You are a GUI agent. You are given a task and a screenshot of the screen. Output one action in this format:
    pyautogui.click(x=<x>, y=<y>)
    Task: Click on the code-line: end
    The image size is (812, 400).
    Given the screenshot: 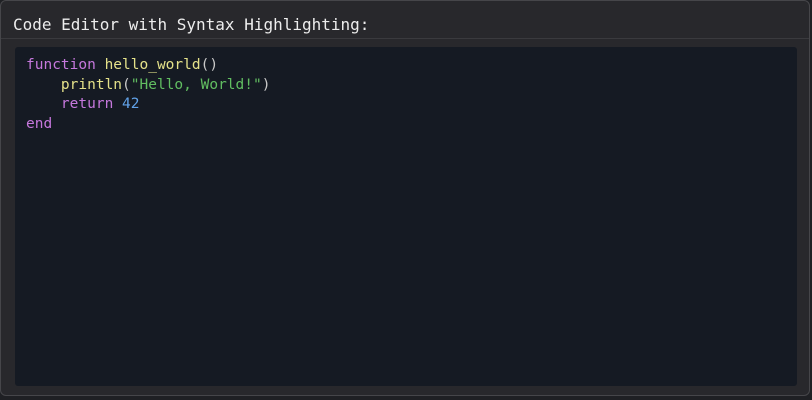 What is the action you would take?
    pyautogui.click(x=148, y=125)
    